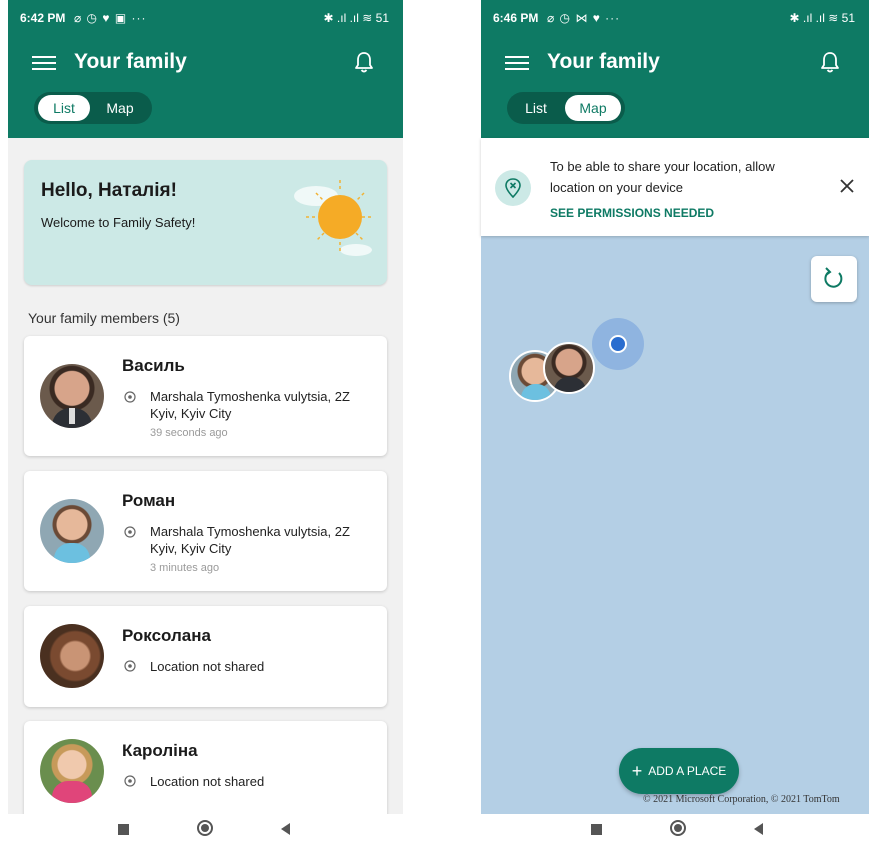 Image resolution: width=869 pixels, height=846 pixels. What do you see at coordinates (637, 771) in the screenshot?
I see `plus-icon: +` at bounding box center [637, 771].